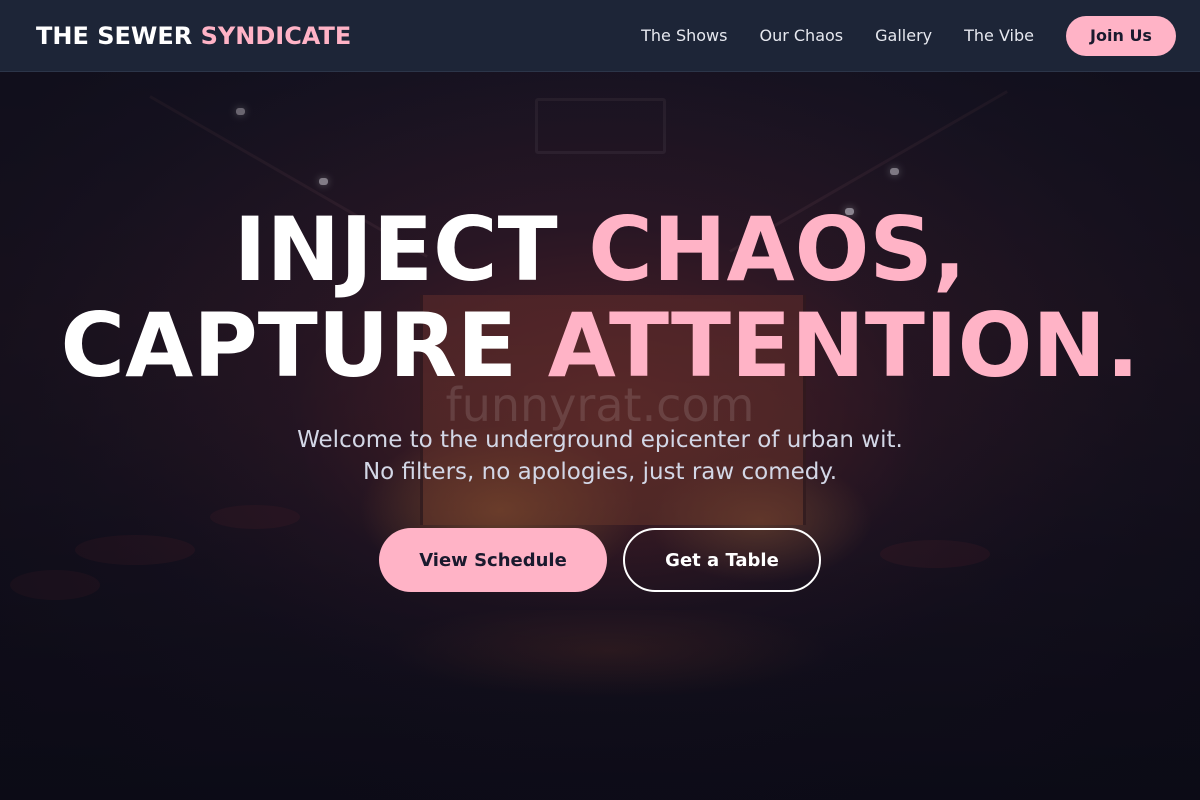 The width and height of the screenshot is (1200, 800). I want to click on logo-text-main: THE SEWER, so click(118, 35).